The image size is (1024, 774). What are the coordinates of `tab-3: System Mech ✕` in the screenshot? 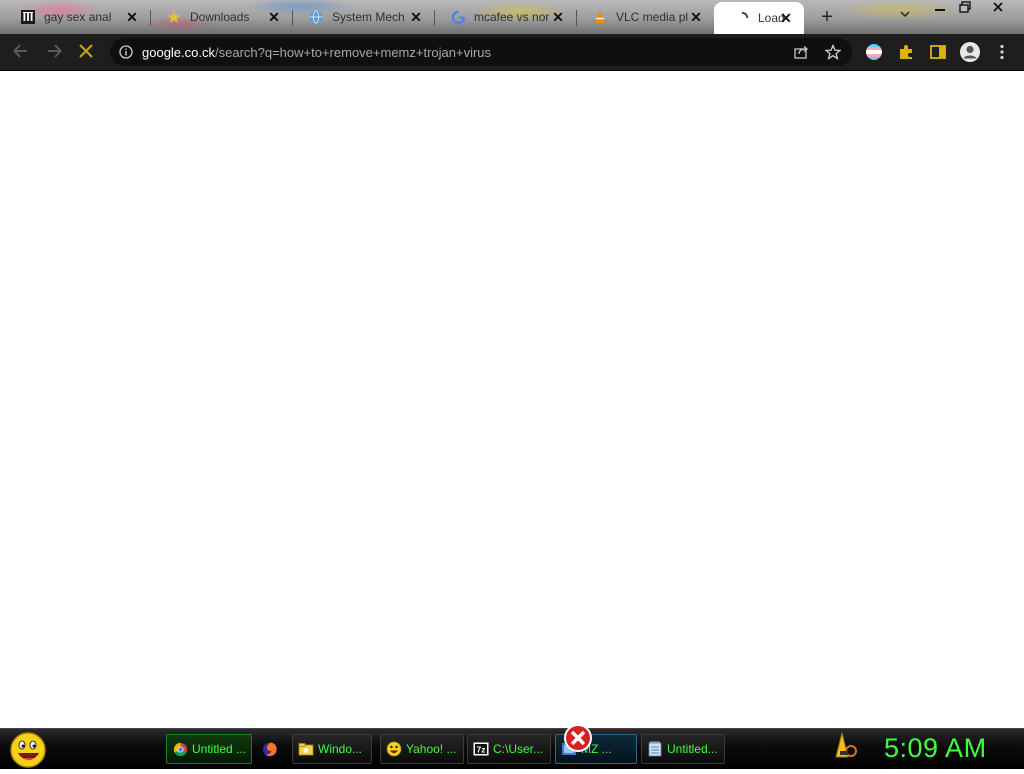 It's located at (361, 17).